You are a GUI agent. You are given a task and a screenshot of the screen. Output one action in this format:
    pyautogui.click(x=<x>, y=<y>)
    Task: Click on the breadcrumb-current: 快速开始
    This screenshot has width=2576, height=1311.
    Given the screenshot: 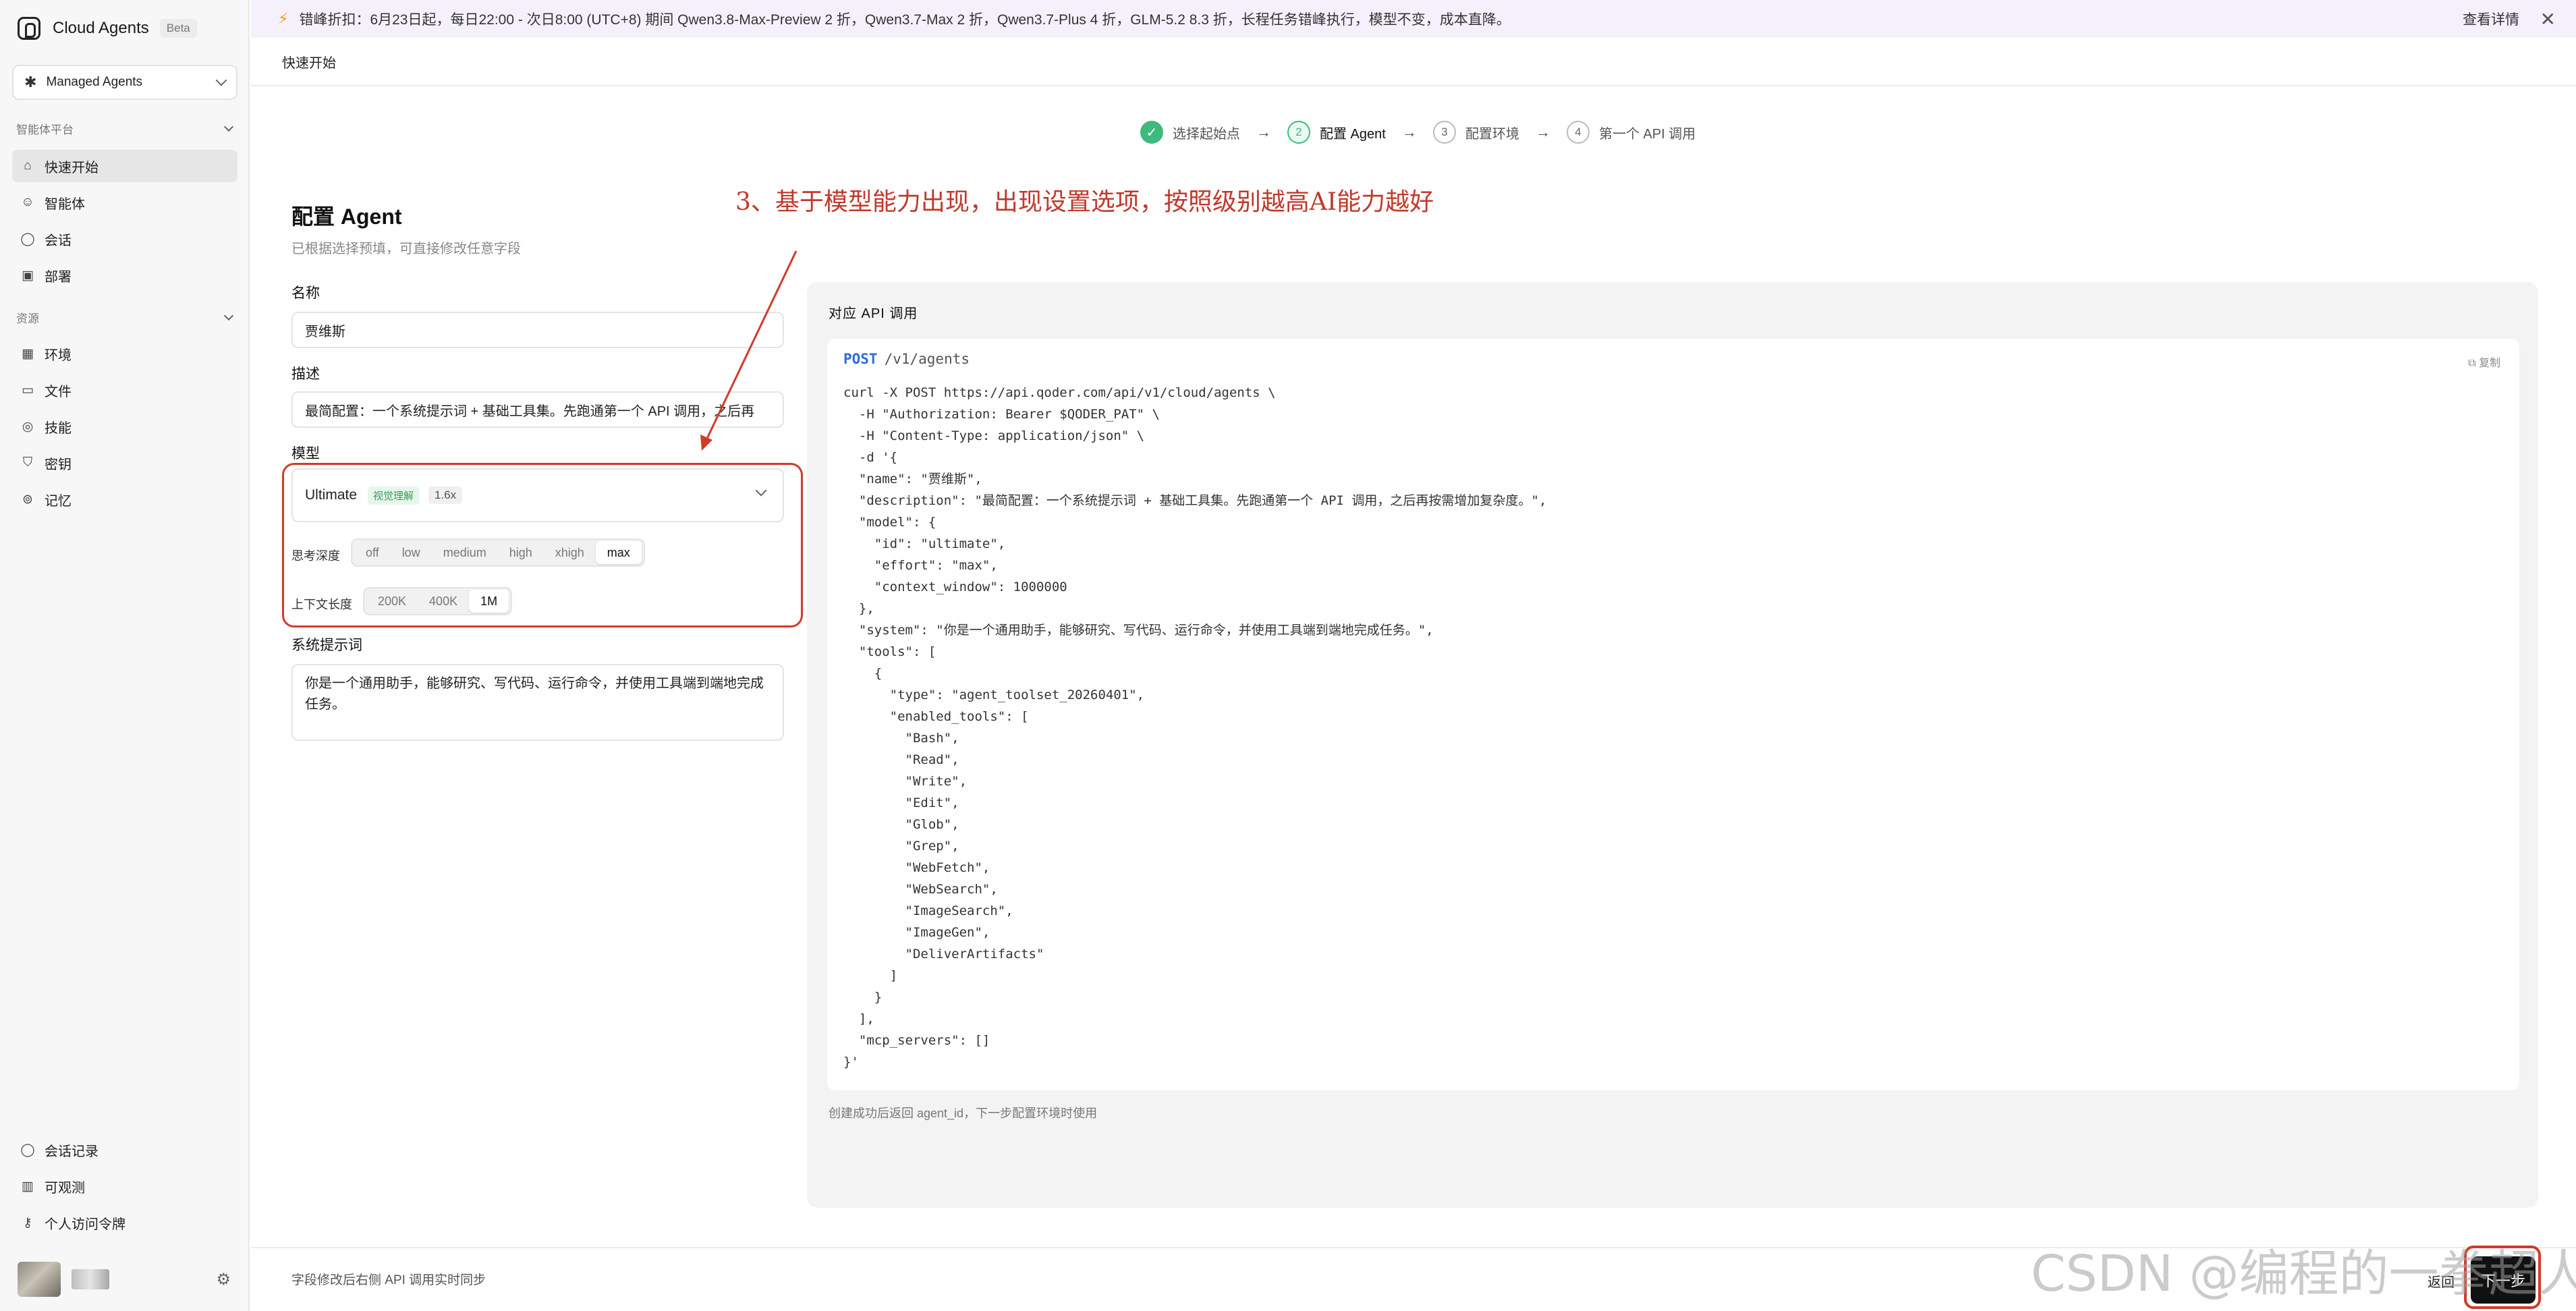 What is the action you would take?
    pyautogui.click(x=309, y=63)
    